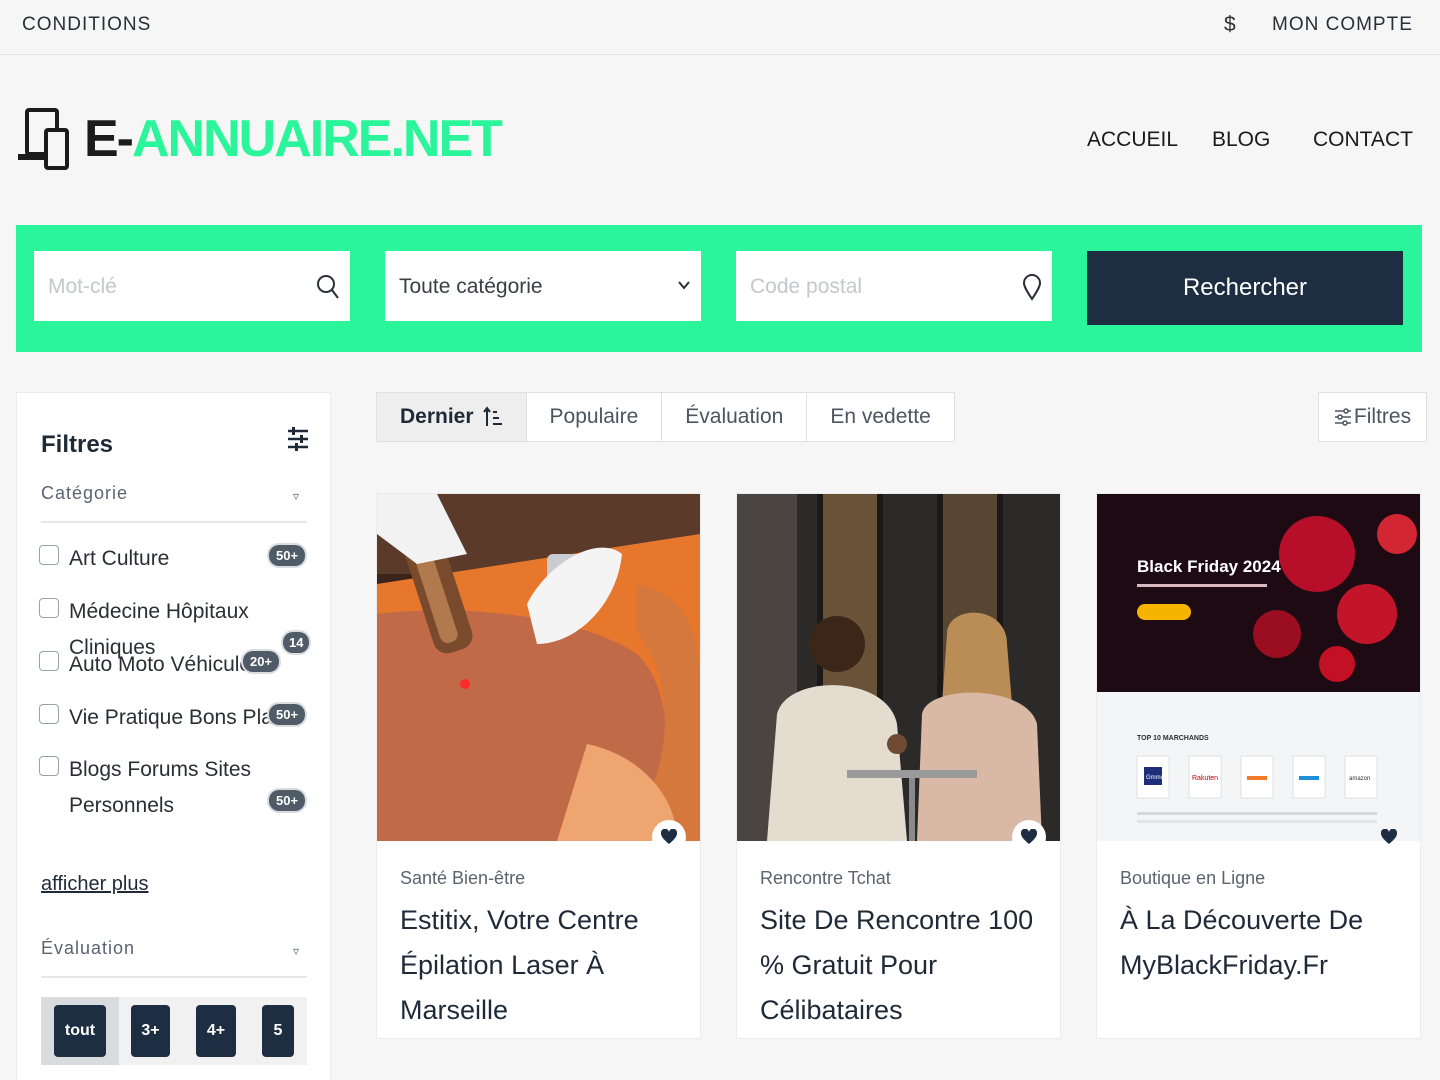 The height and width of the screenshot is (1080, 1440). Describe the element at coordinates (293, 139) in the screenshot. I see `brand-wordmark: E-ANNUAIRE.NET` at that location.